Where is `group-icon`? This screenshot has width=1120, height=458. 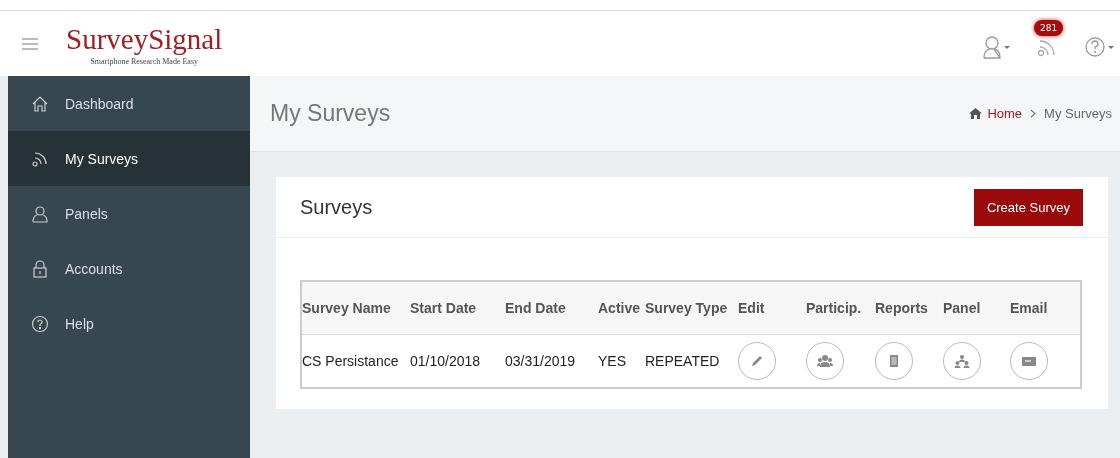 group-icon is located at coordinates (825, 361).